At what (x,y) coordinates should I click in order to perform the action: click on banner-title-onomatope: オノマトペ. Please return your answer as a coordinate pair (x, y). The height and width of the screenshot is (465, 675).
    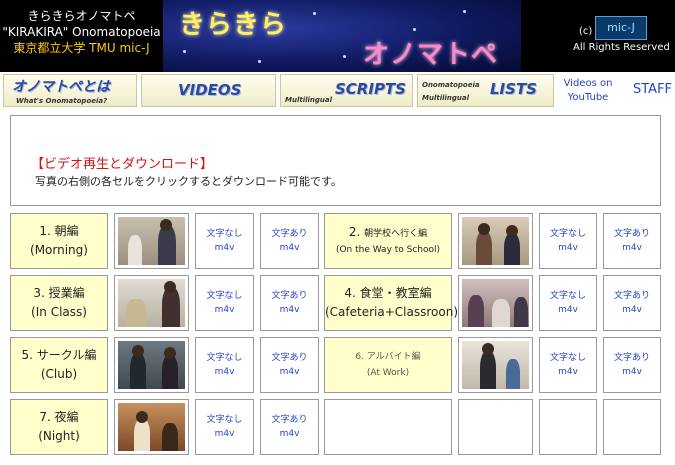
    Looking at the image, I should click on (431, 55).